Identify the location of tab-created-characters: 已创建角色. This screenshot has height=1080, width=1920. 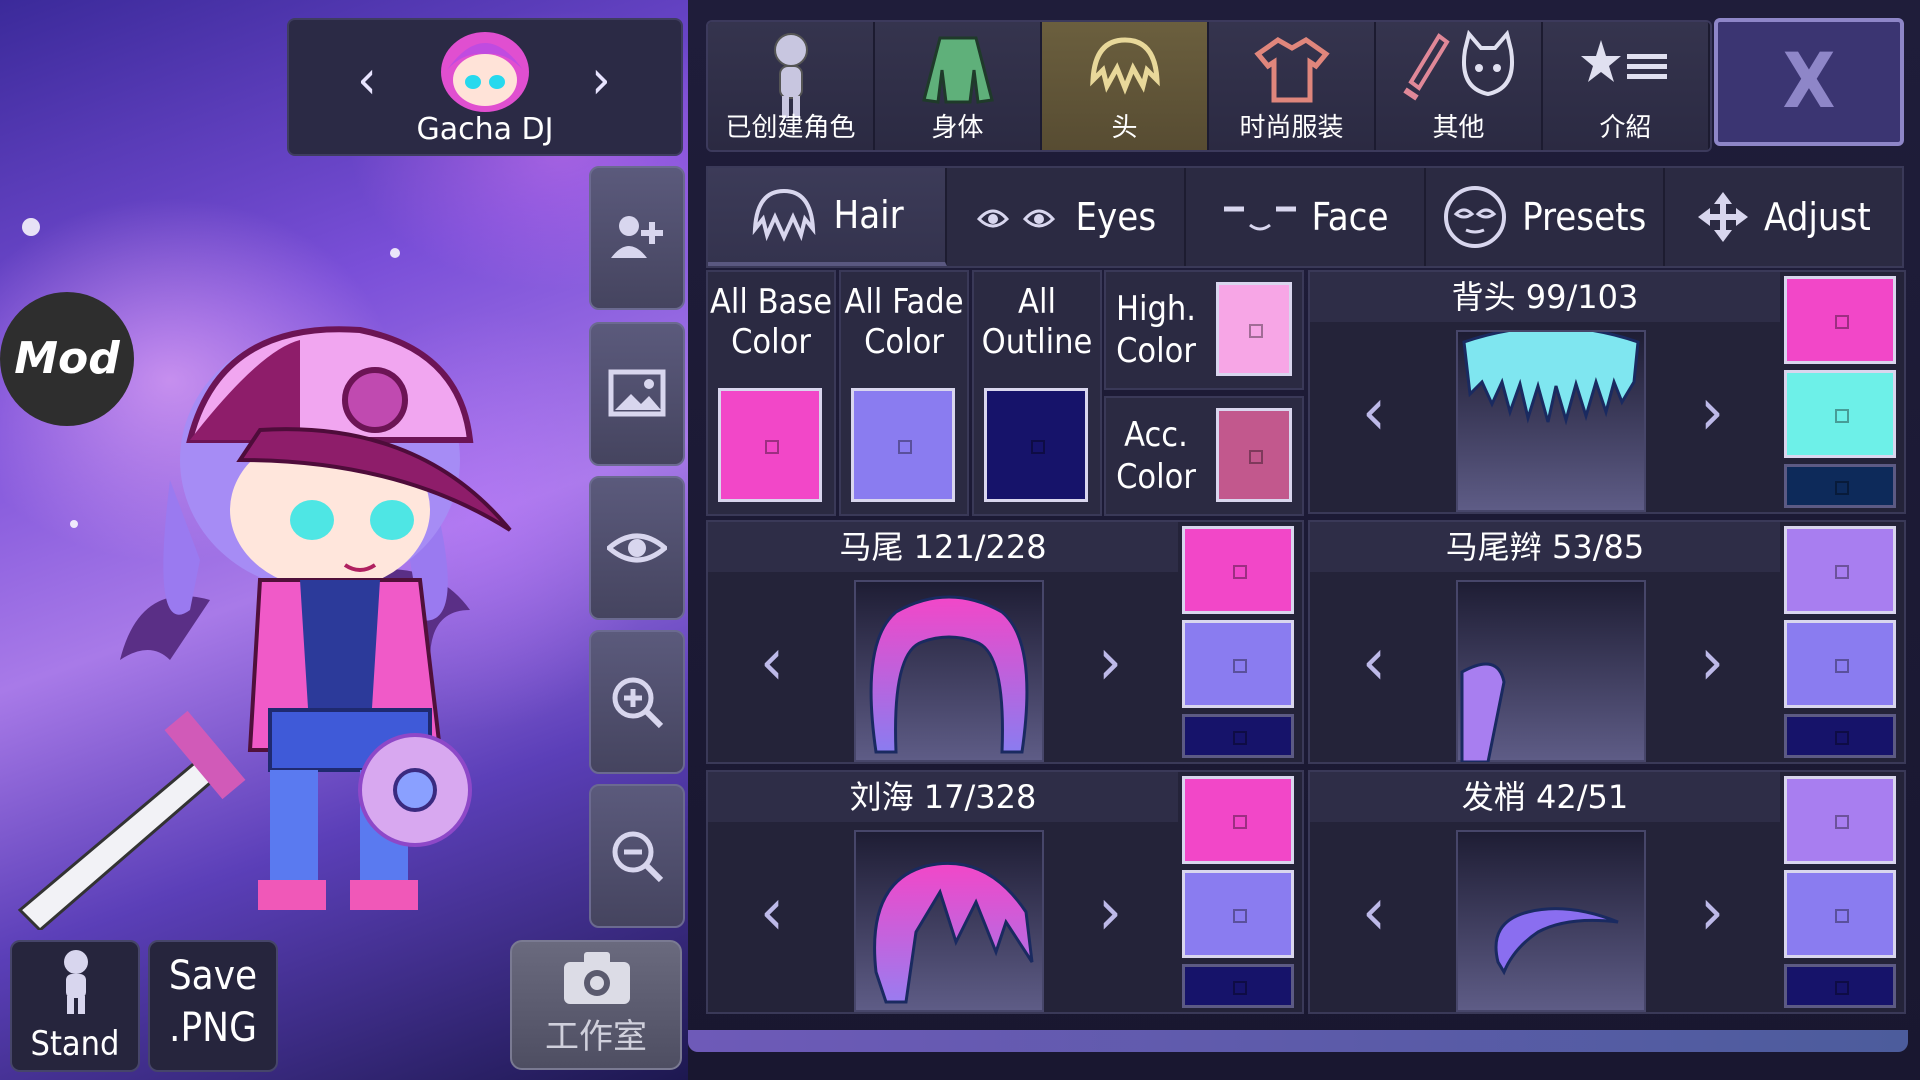
(791, 86).